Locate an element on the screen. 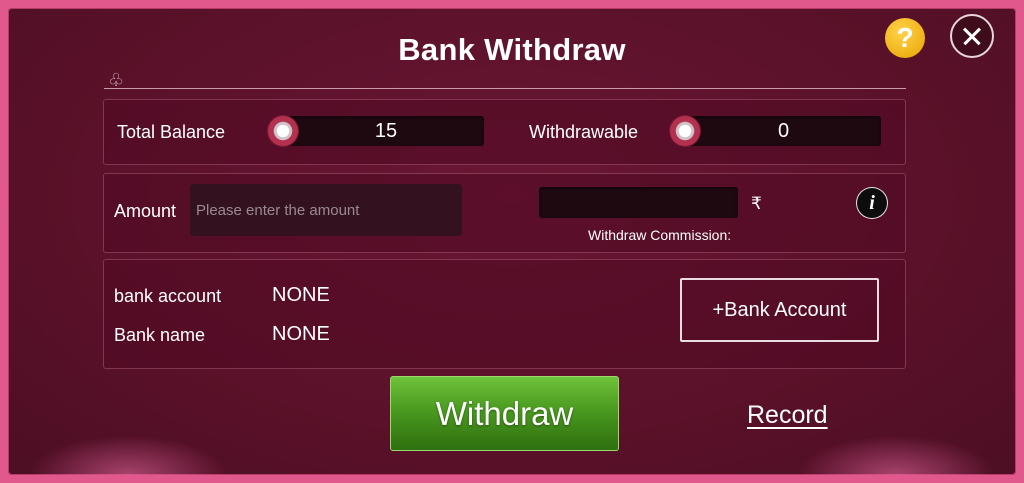 The width and height of the screenshot is (1024, 483). title-divider is located at coordinates (505, 88).